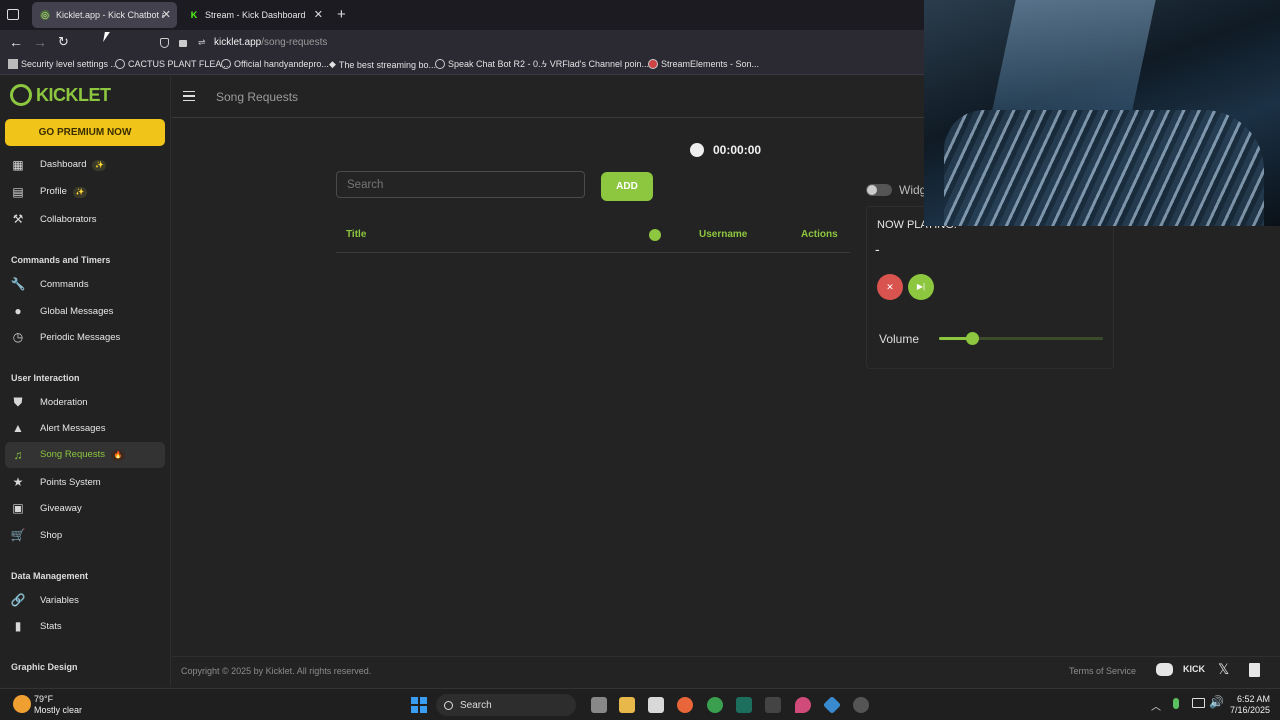  What do you see at coordinates (685, 705) in the screenshot?
I see `firefox-icon` at bounding box center [685, 705].